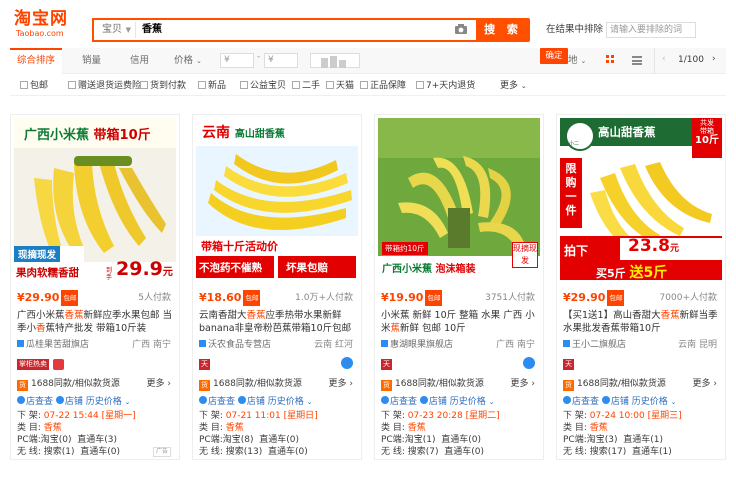 The height and width of the screenshot is (480, 736). Describe the element at coordinates (34, 86) in the screenshot. I see `filter-free-shipping: 包邮` at that location.